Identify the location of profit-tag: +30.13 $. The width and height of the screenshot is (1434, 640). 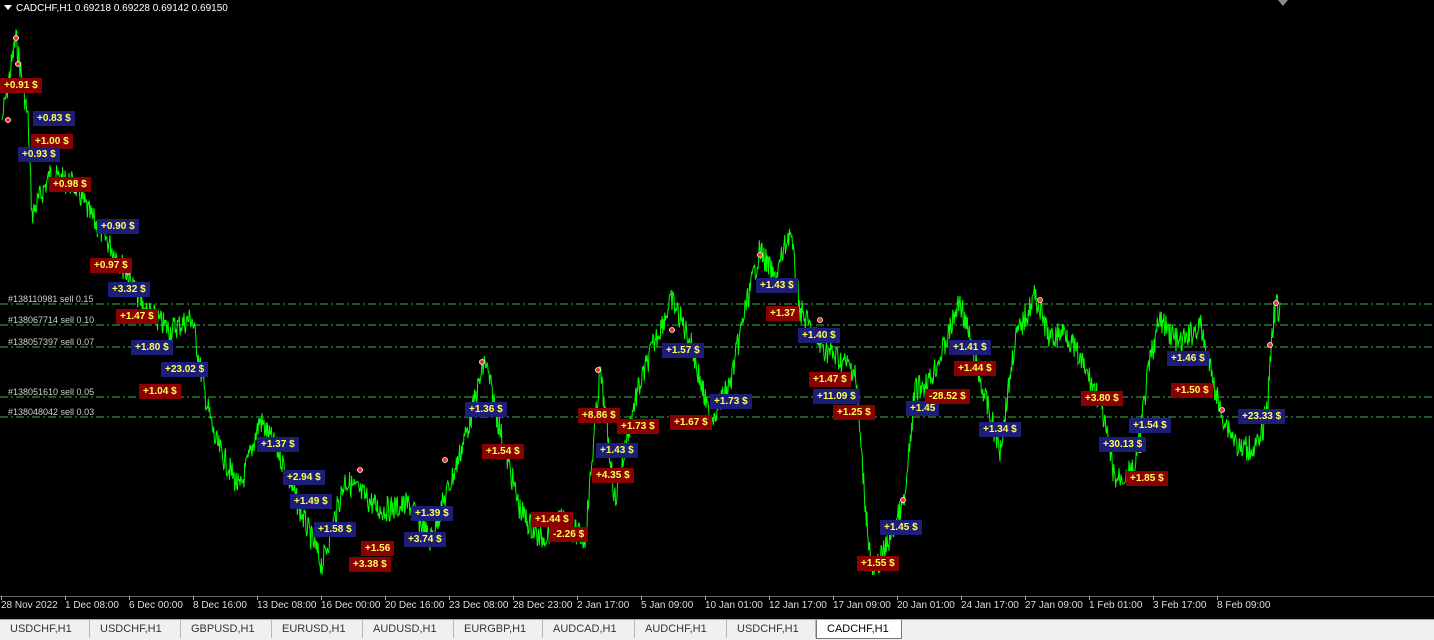
(1123, 444).